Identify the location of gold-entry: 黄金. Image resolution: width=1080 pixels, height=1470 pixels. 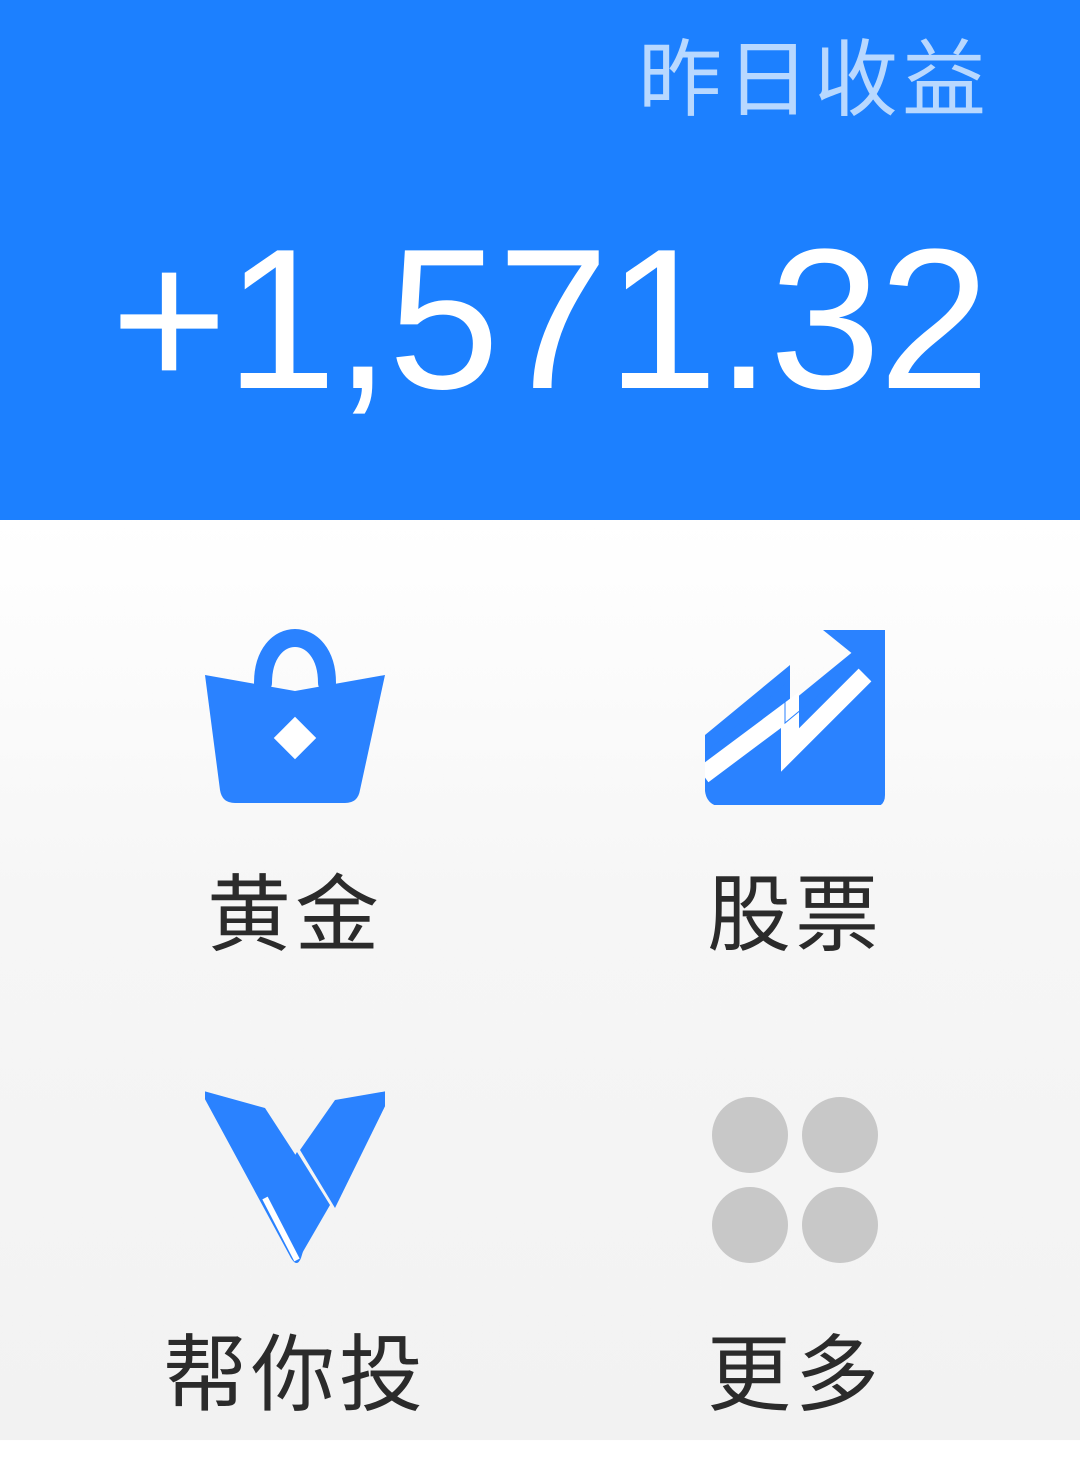
(295, 815).